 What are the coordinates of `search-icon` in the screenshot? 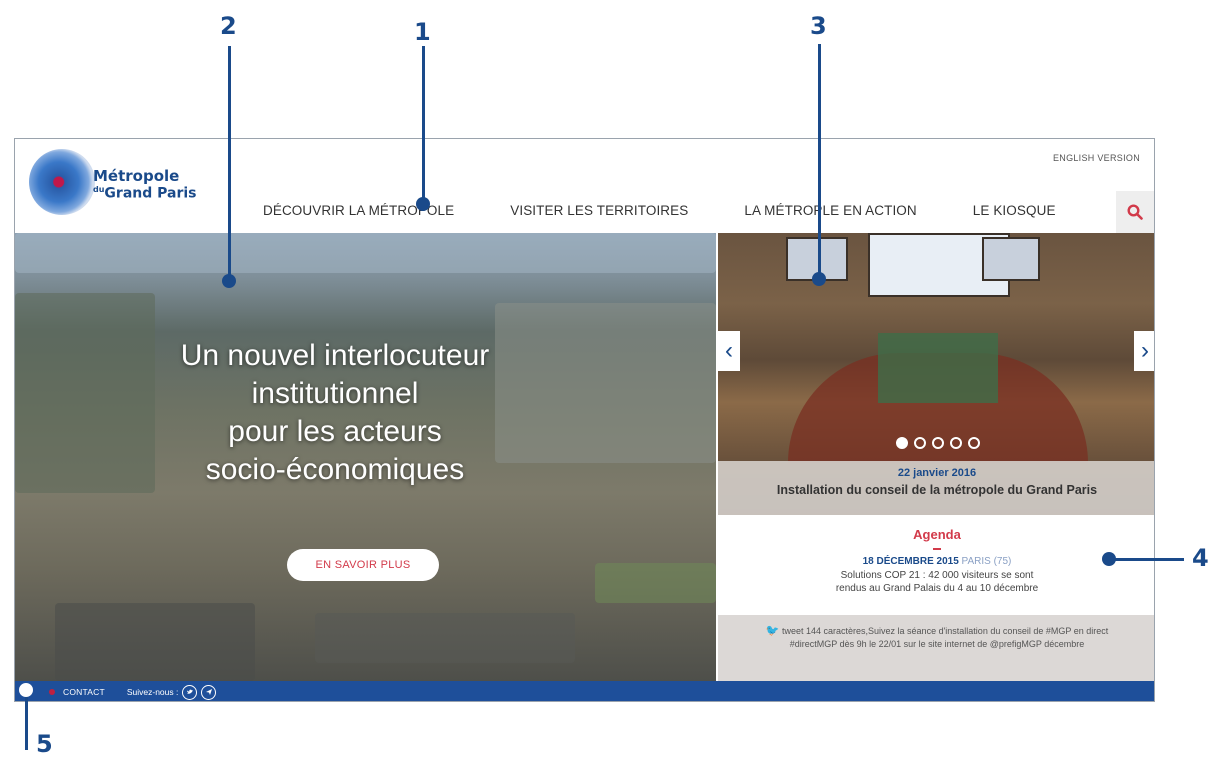 It's located at (1135, 212).